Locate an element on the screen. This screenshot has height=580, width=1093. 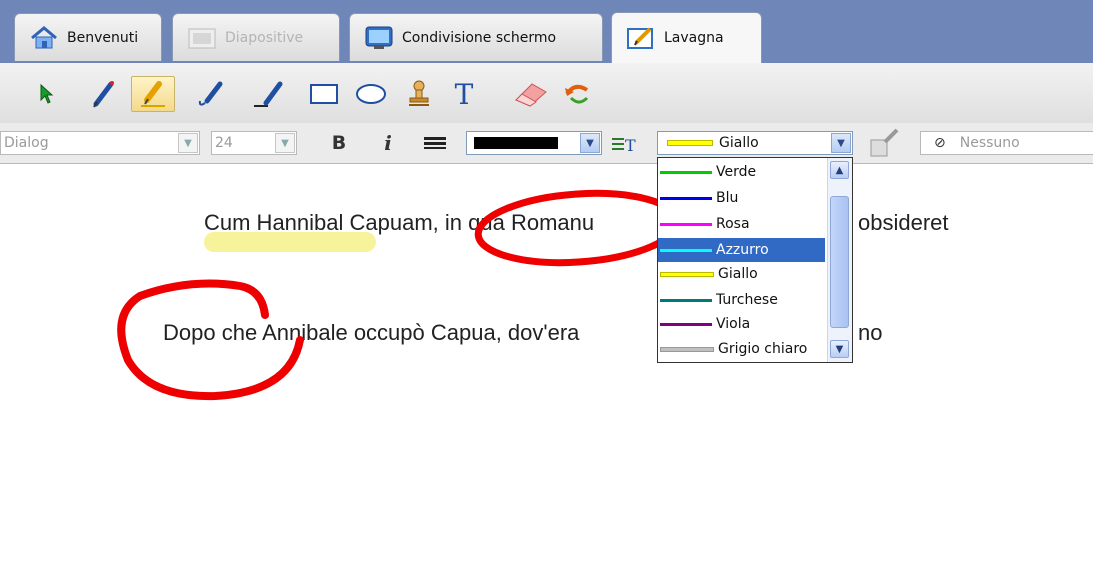
color-option-verde: Verde is located at coordinates (741, 172).